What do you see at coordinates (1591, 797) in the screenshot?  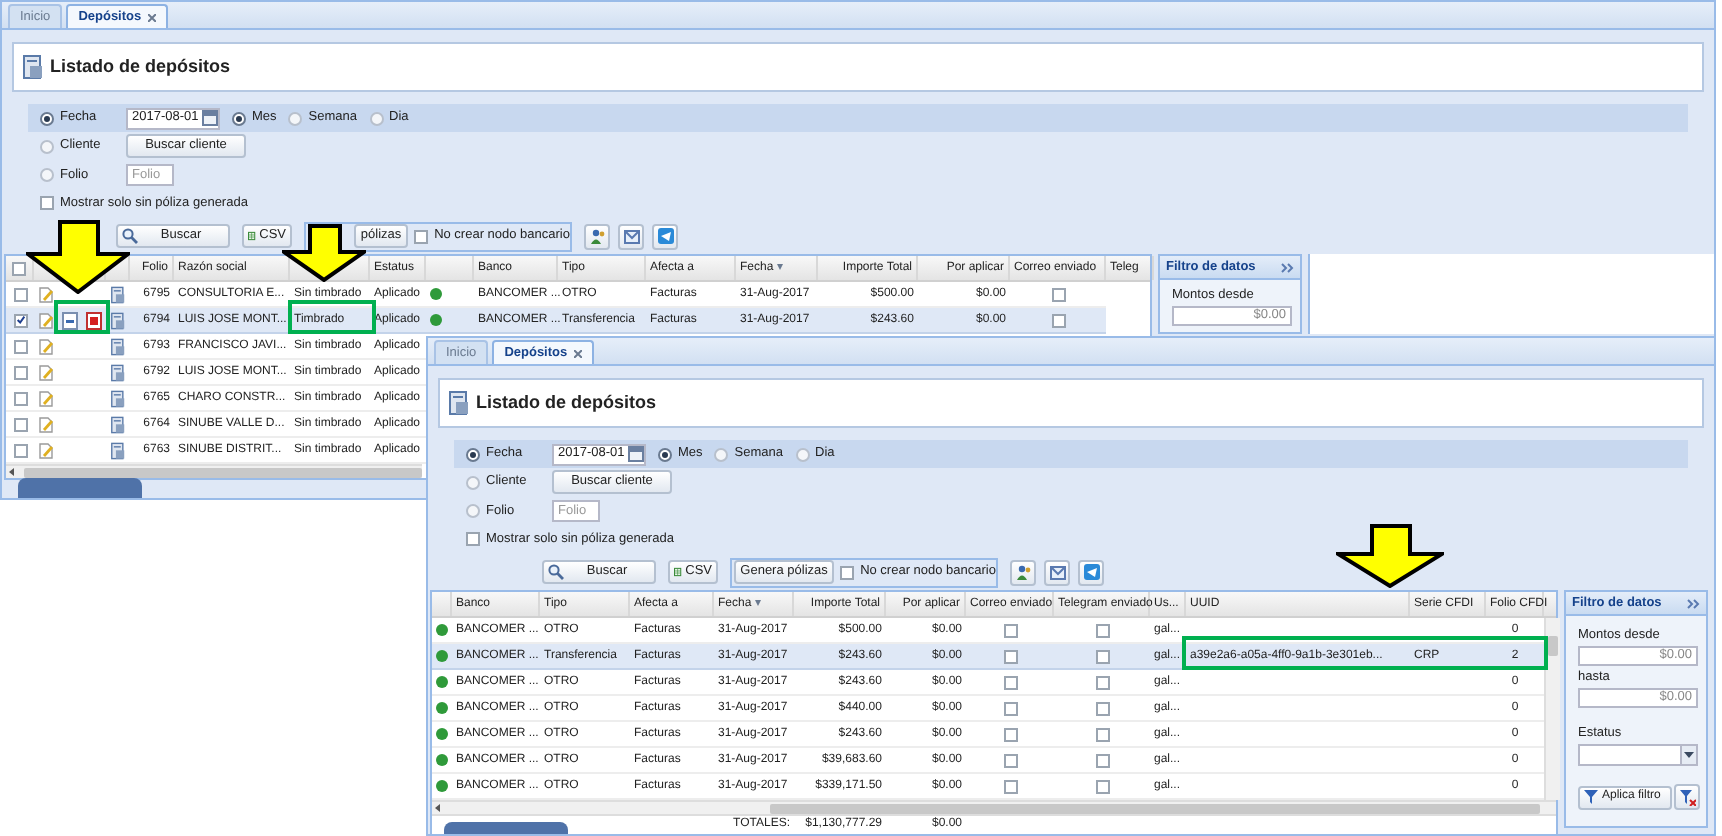 I see `funnel-icon` at bounding box center [1591, 797].